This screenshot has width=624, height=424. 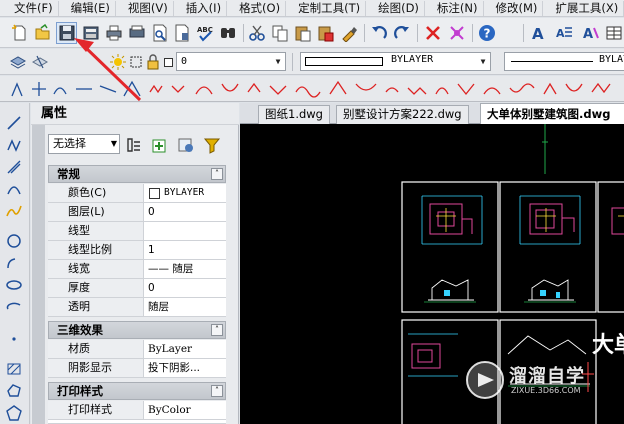 I want to click on watermark-url: ZIXUE.3D66.COM, so click(x=546, y=390).